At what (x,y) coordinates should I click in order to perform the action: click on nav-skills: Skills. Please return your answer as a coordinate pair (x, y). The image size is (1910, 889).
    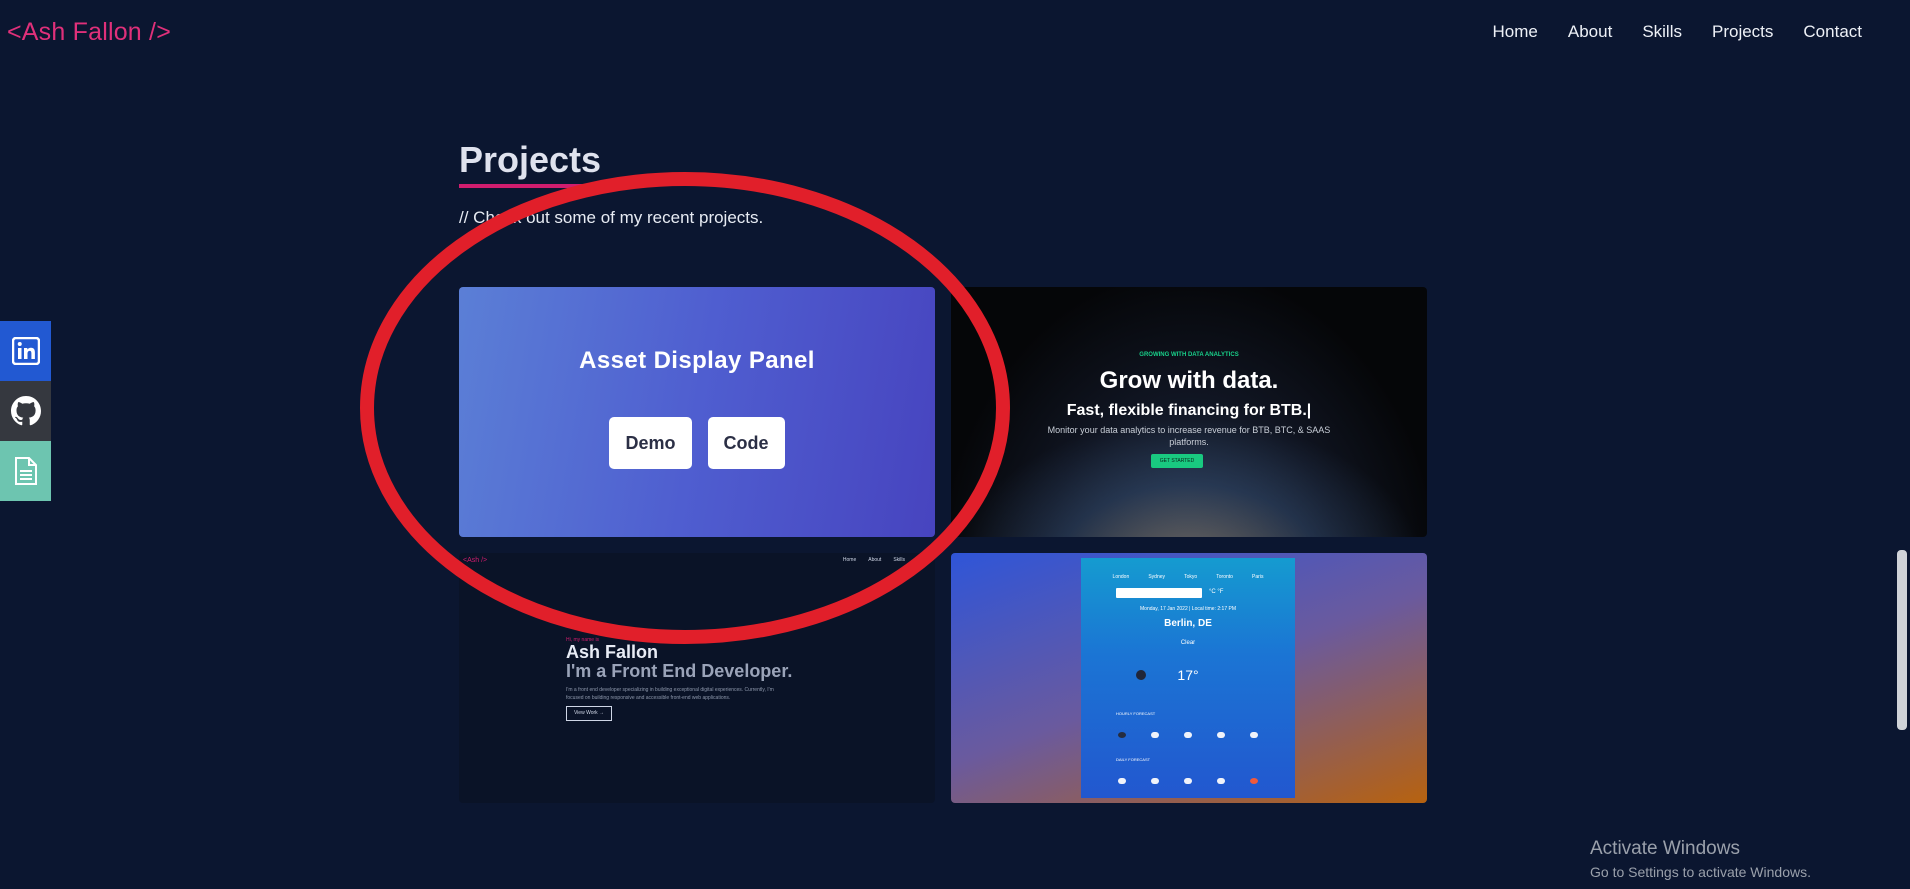
    Looking at the image, I should click on (1662, 32).